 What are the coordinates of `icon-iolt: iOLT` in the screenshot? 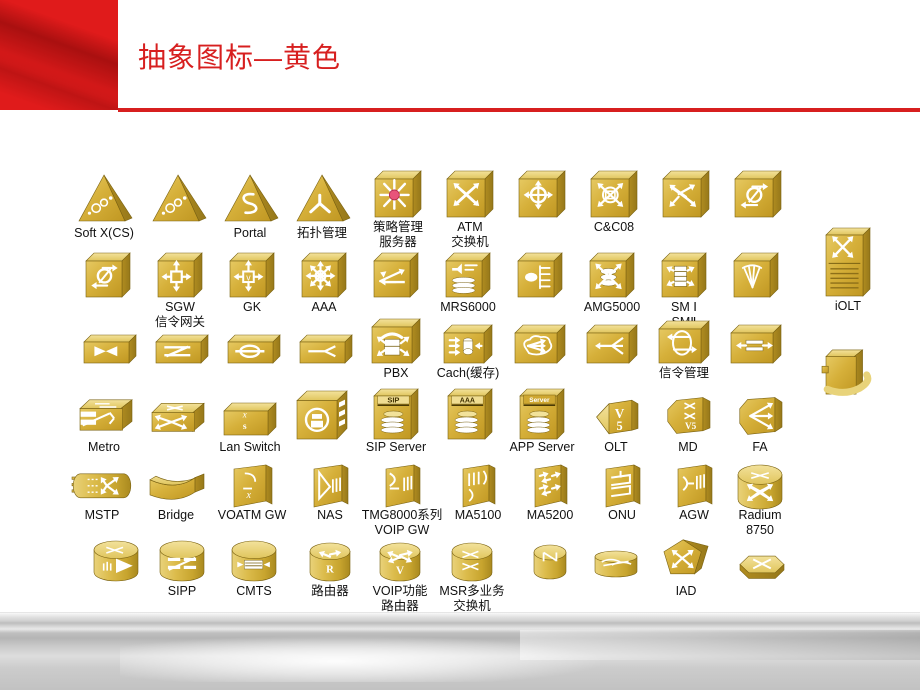 It's located at (848, 270).